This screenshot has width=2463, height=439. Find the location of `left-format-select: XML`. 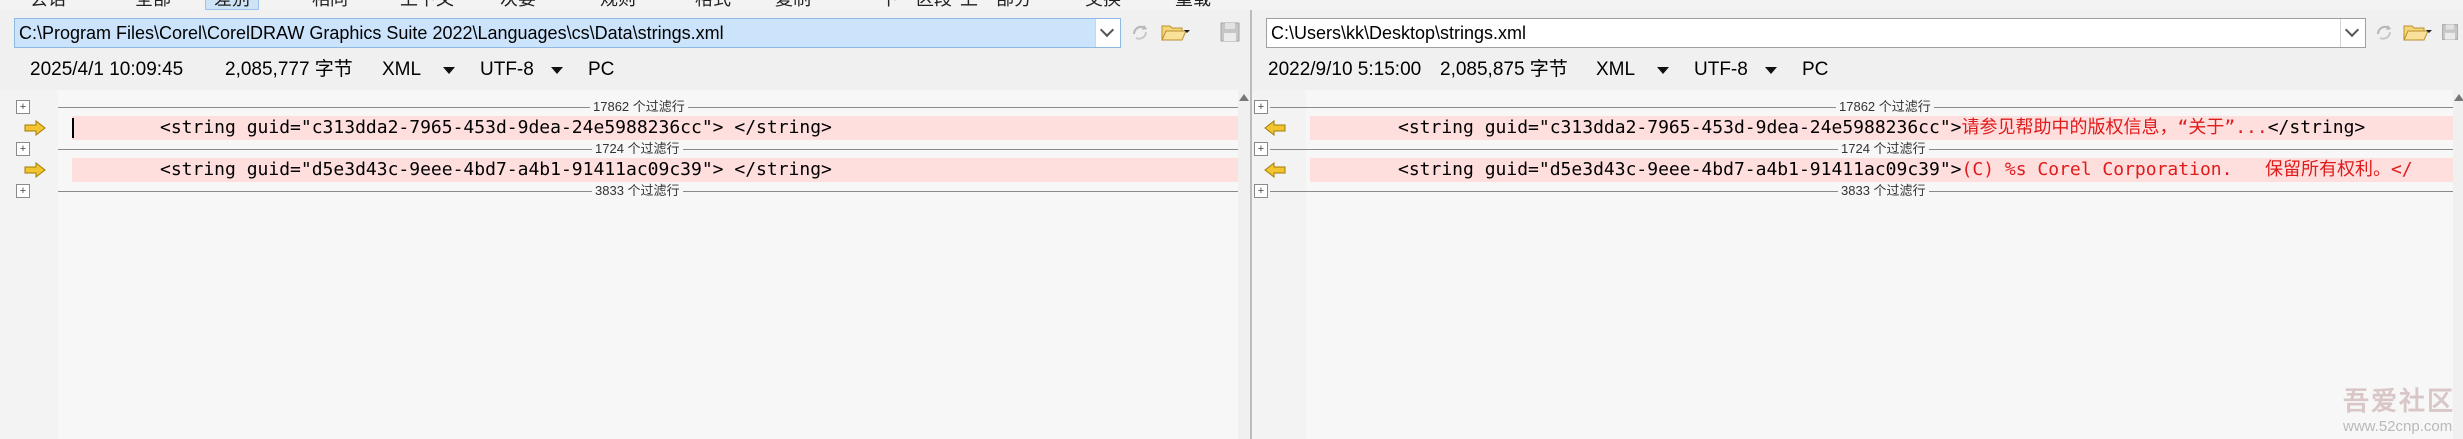

left-format-select: XML is located at coordinates (401, 70).